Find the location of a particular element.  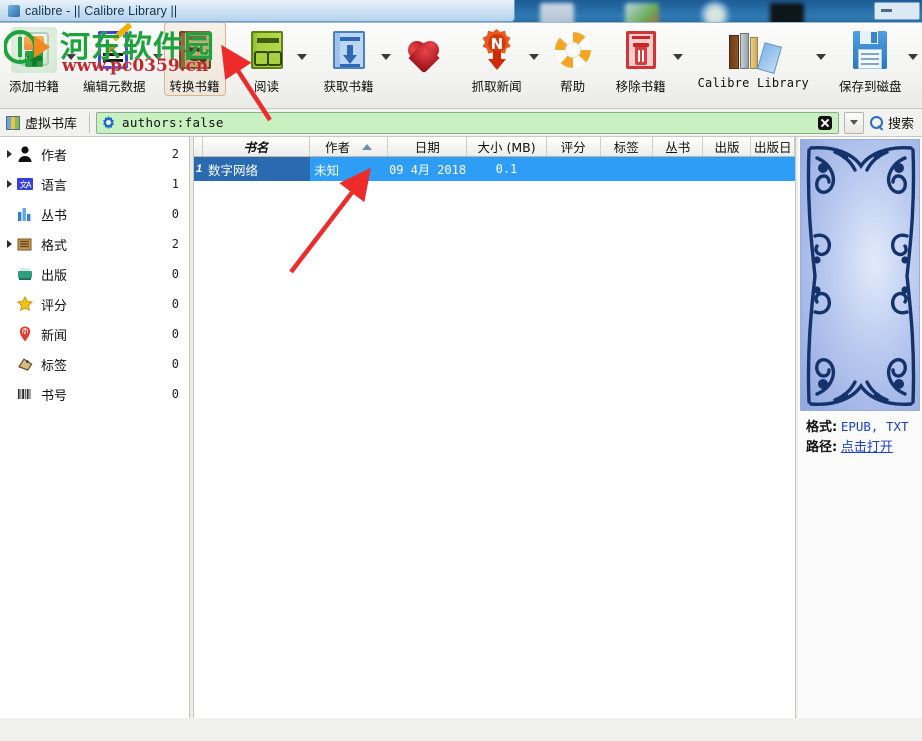

fetch-news-menu-arrow is located at coordinates (534, 65).